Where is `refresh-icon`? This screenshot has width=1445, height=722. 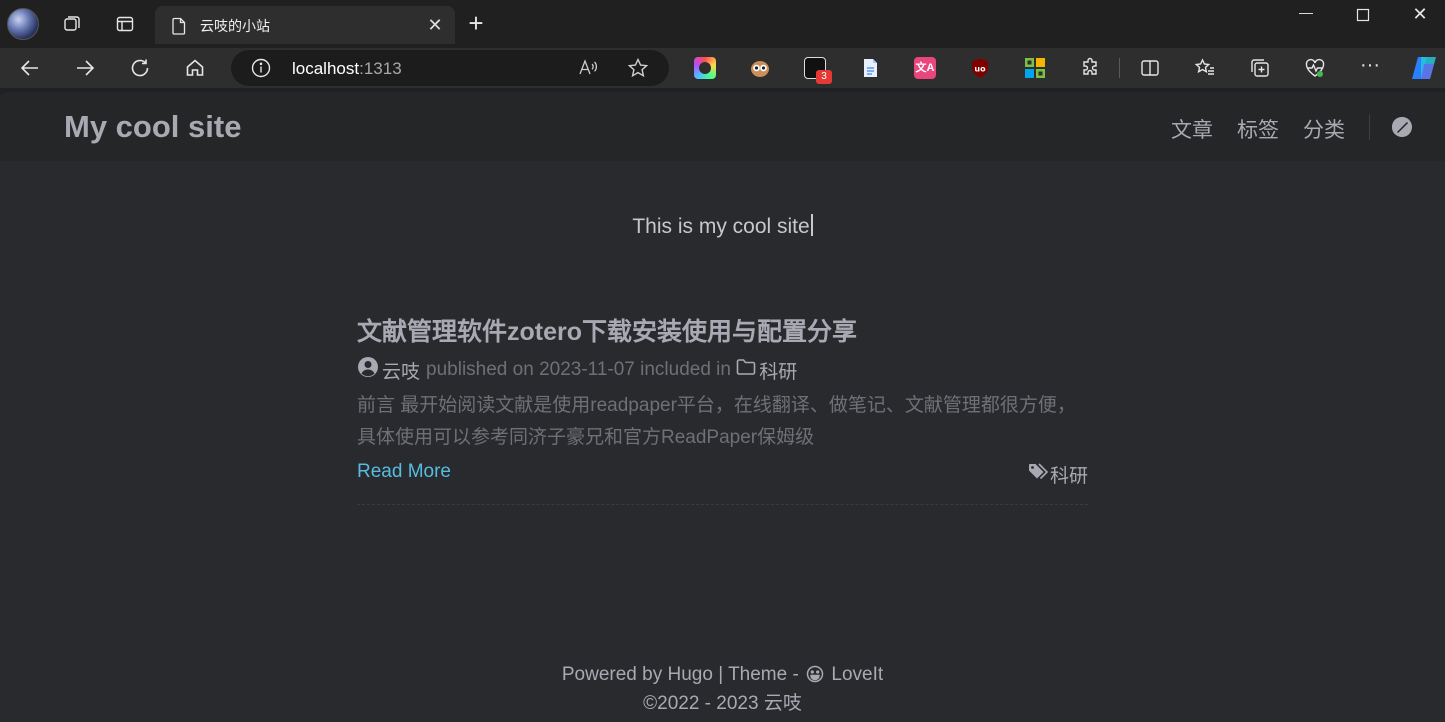 refresh-icon is located at coordinates (140, 68).